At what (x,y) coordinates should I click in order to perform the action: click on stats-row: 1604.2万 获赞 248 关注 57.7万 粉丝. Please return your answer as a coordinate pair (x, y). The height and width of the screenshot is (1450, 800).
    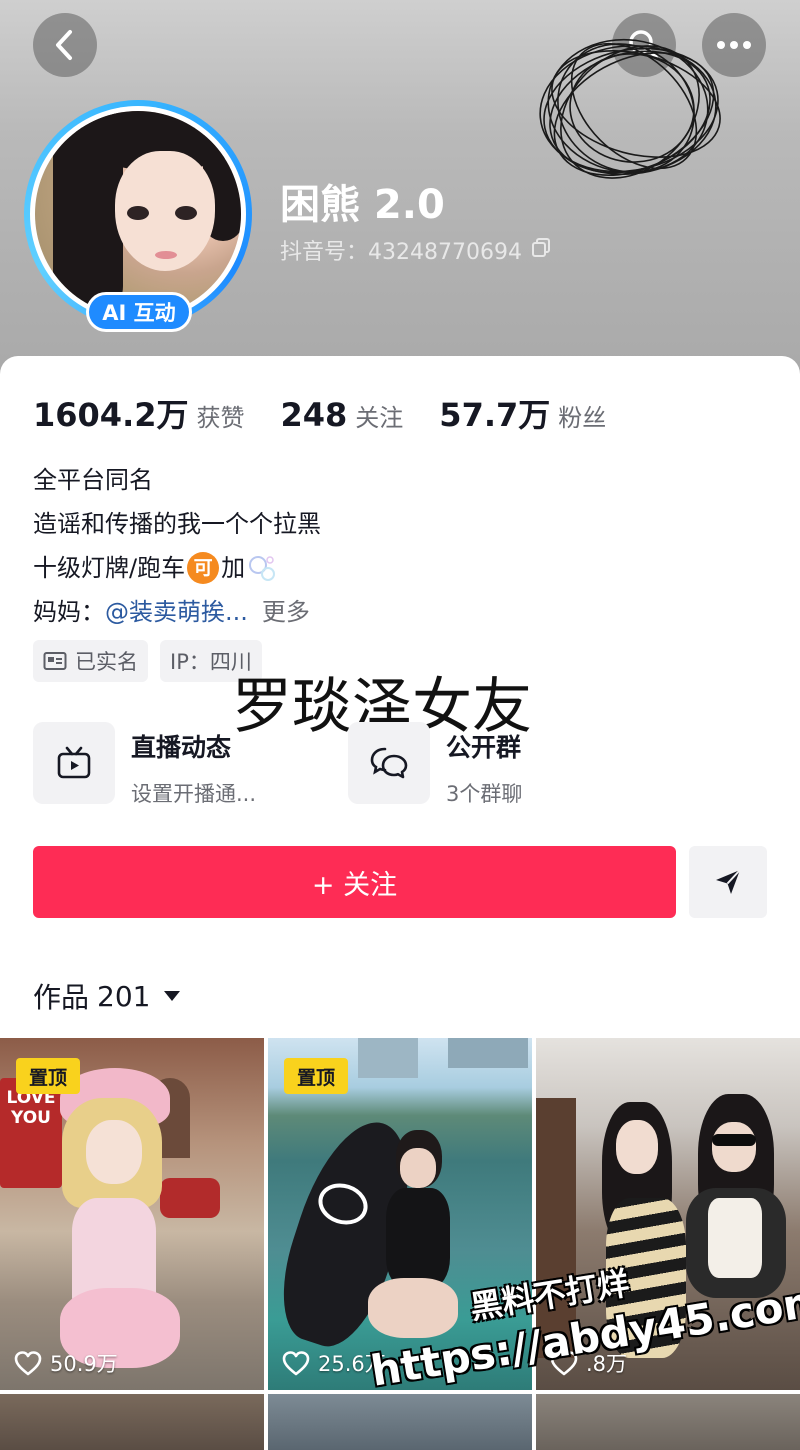
    Looking at the image, I should click on (337, 413).